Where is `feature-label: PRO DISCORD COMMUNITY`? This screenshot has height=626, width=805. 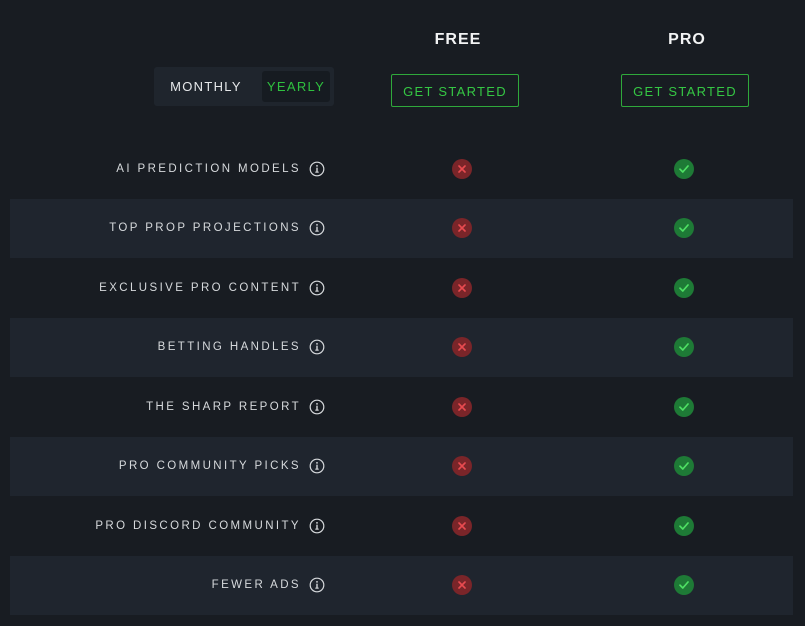 feature-label: PRO DISCORD COMMUNITY is located at coordinates (198, 525).